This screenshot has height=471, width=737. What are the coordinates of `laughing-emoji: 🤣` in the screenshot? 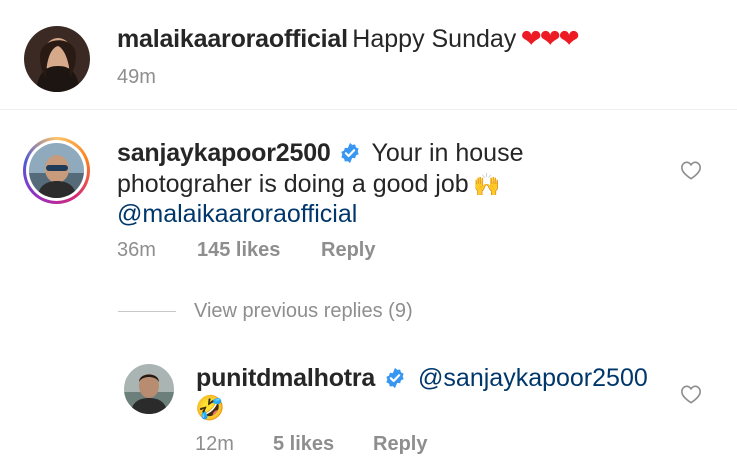 It's located at (210, 408).